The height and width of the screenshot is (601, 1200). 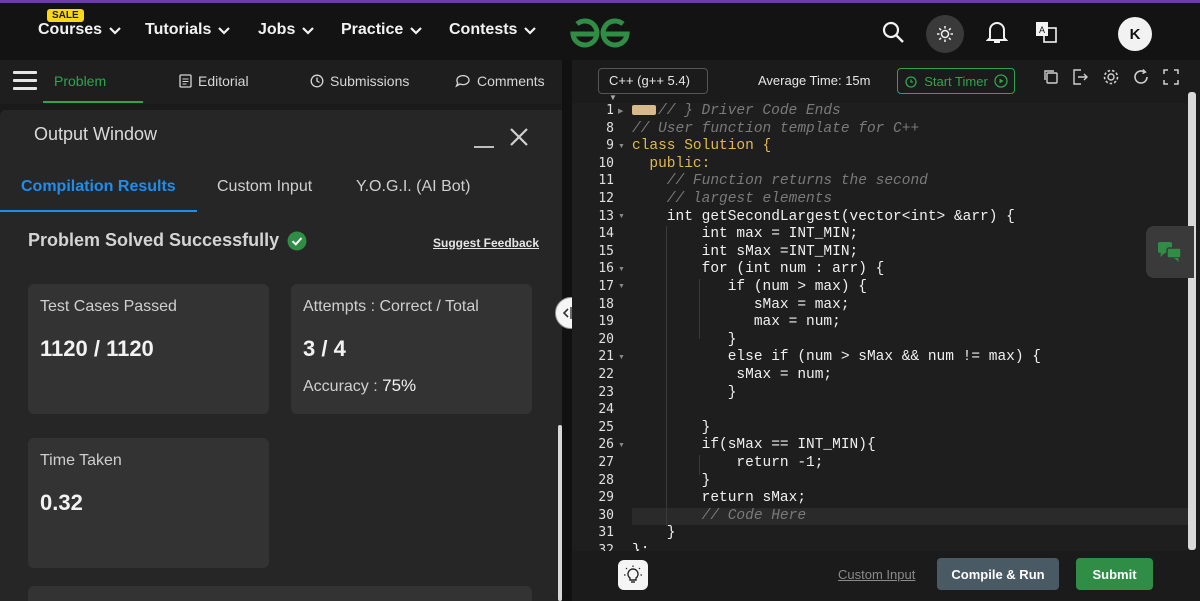 What do you see at coordinates (606, 480) in the screenshot?
I see `line-number: 28` at bounding box center [606, 480].